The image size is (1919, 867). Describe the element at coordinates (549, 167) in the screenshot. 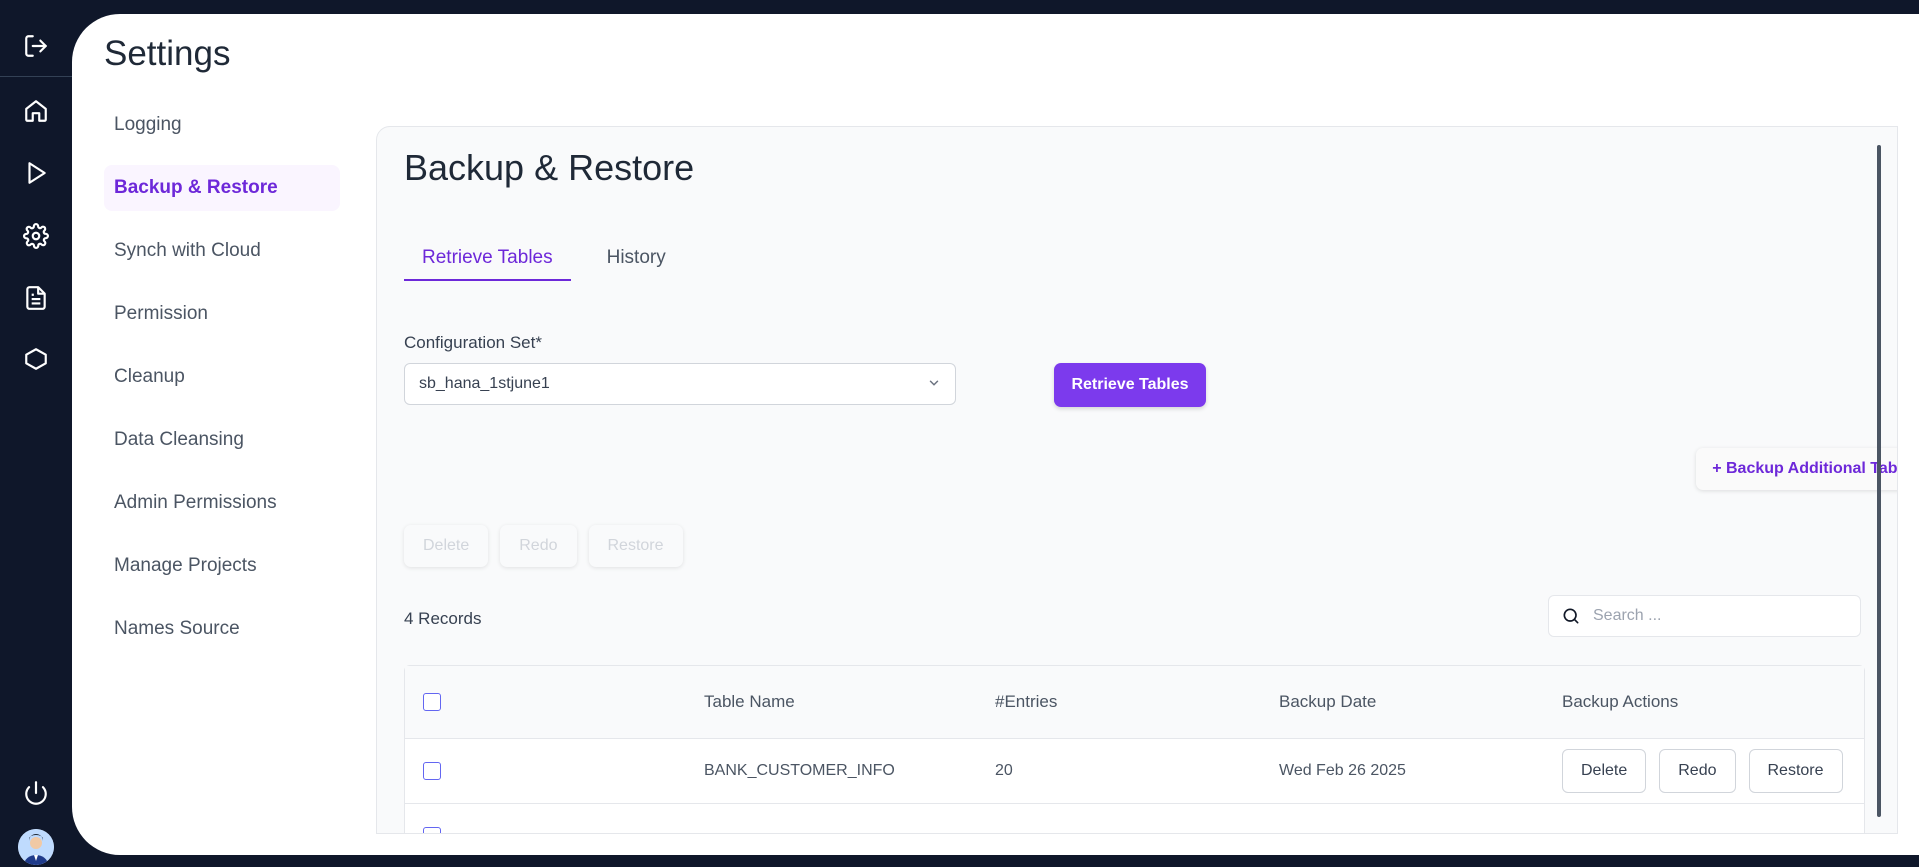

I see `card-title: Backup & Restore` at that location.